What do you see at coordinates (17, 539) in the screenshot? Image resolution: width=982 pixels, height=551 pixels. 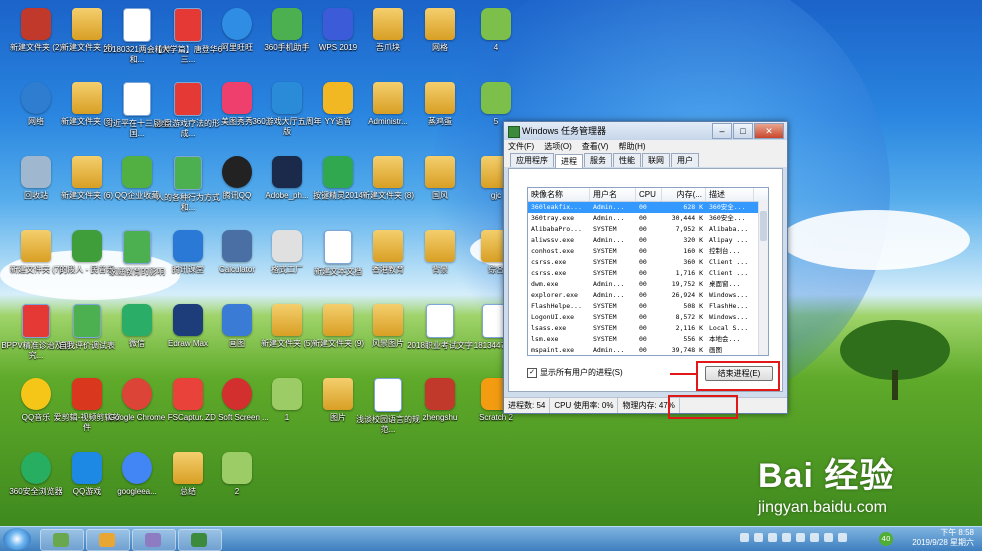 I see `start-button` at bounding box center [17, 539].